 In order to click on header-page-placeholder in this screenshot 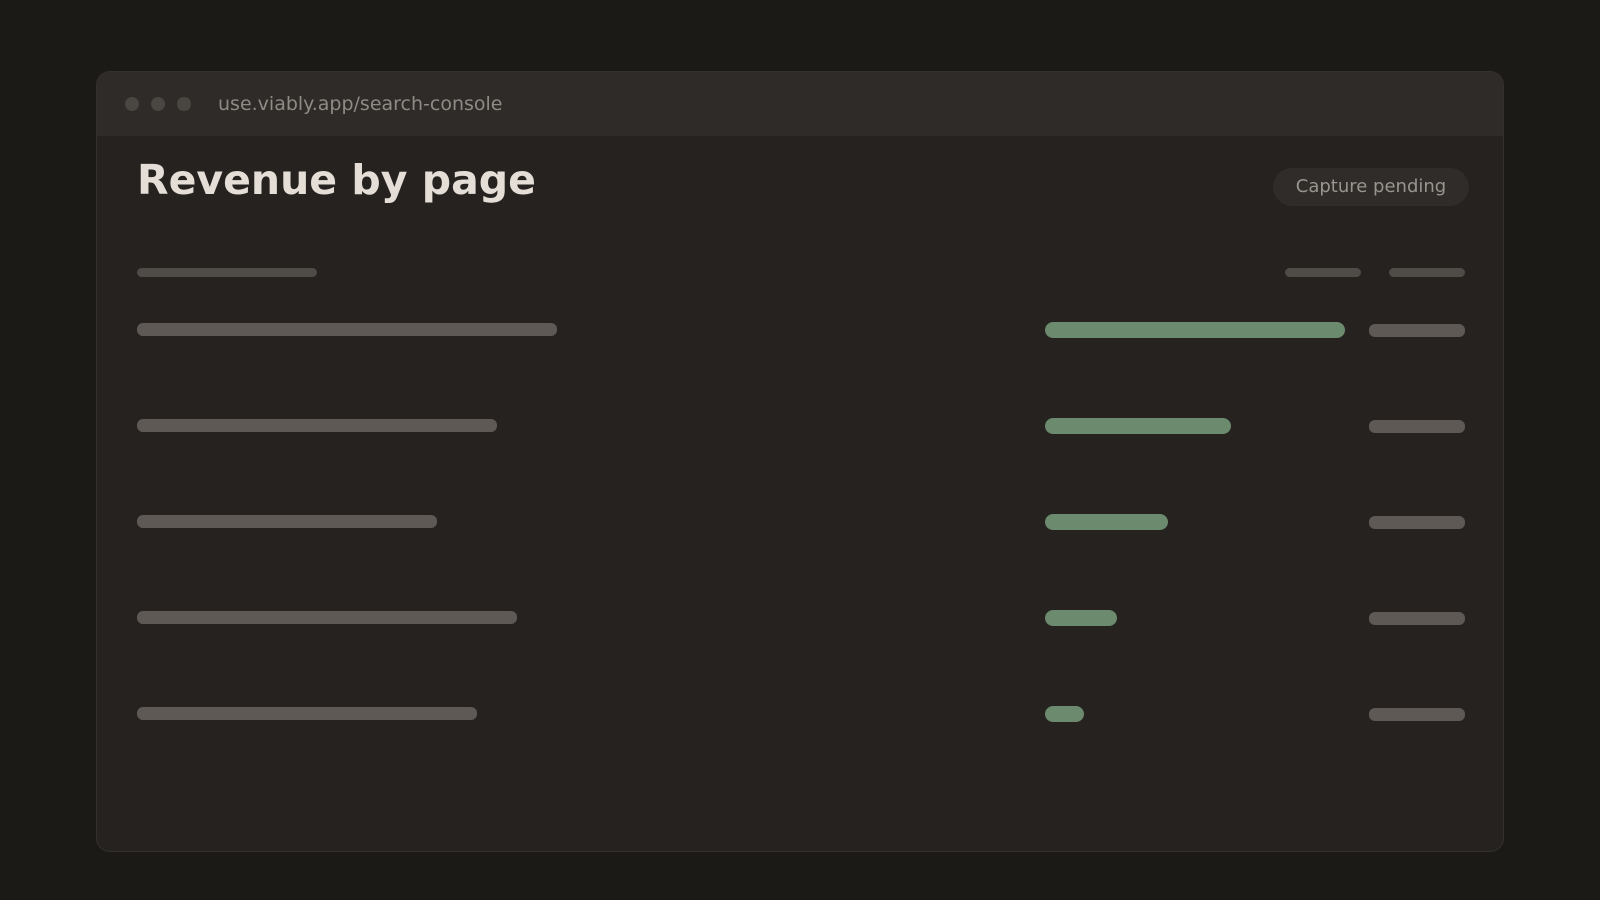, I will do `click(227, 272)`.